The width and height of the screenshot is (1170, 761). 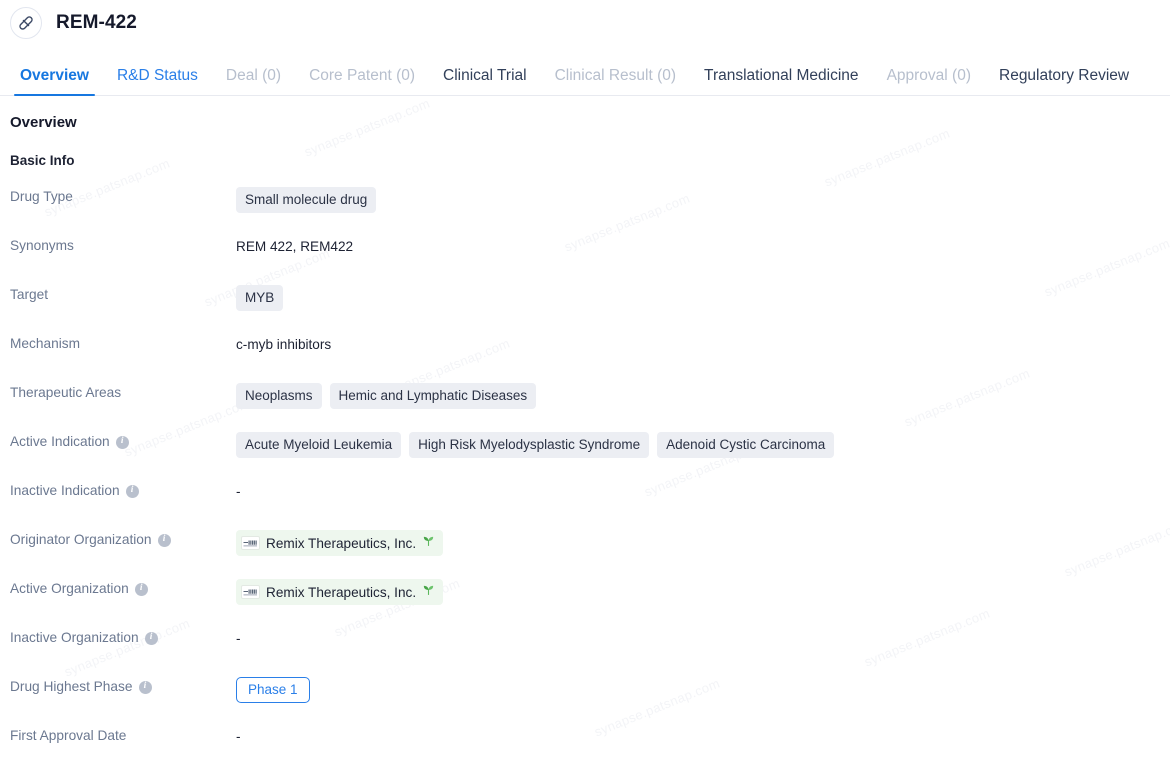 What do you see at coordinates (703, 491) in the screenshot?
I see `field-value-inactive-indication: -` at bounding box center [703, 491].